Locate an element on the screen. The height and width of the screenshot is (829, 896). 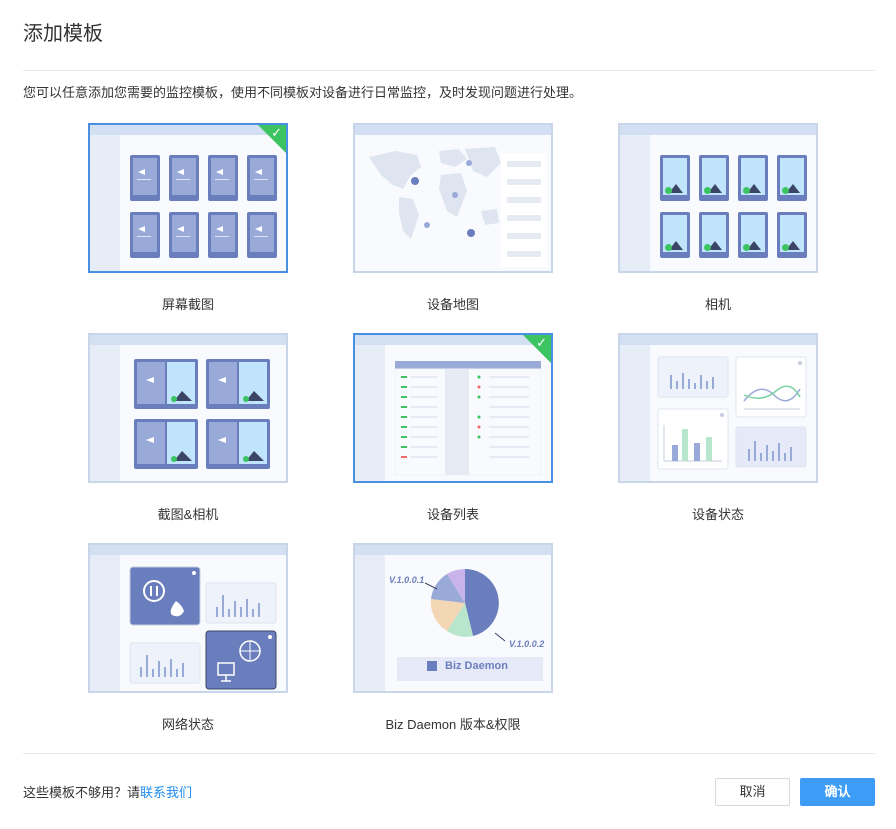
template-label: 设备状态 is located at coordinates (717, 514).